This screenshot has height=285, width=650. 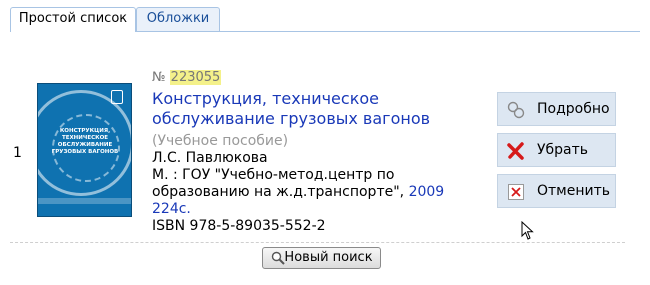 I want to click on record-author: Л.С. Павлюкова, so click(x=210, y=158).